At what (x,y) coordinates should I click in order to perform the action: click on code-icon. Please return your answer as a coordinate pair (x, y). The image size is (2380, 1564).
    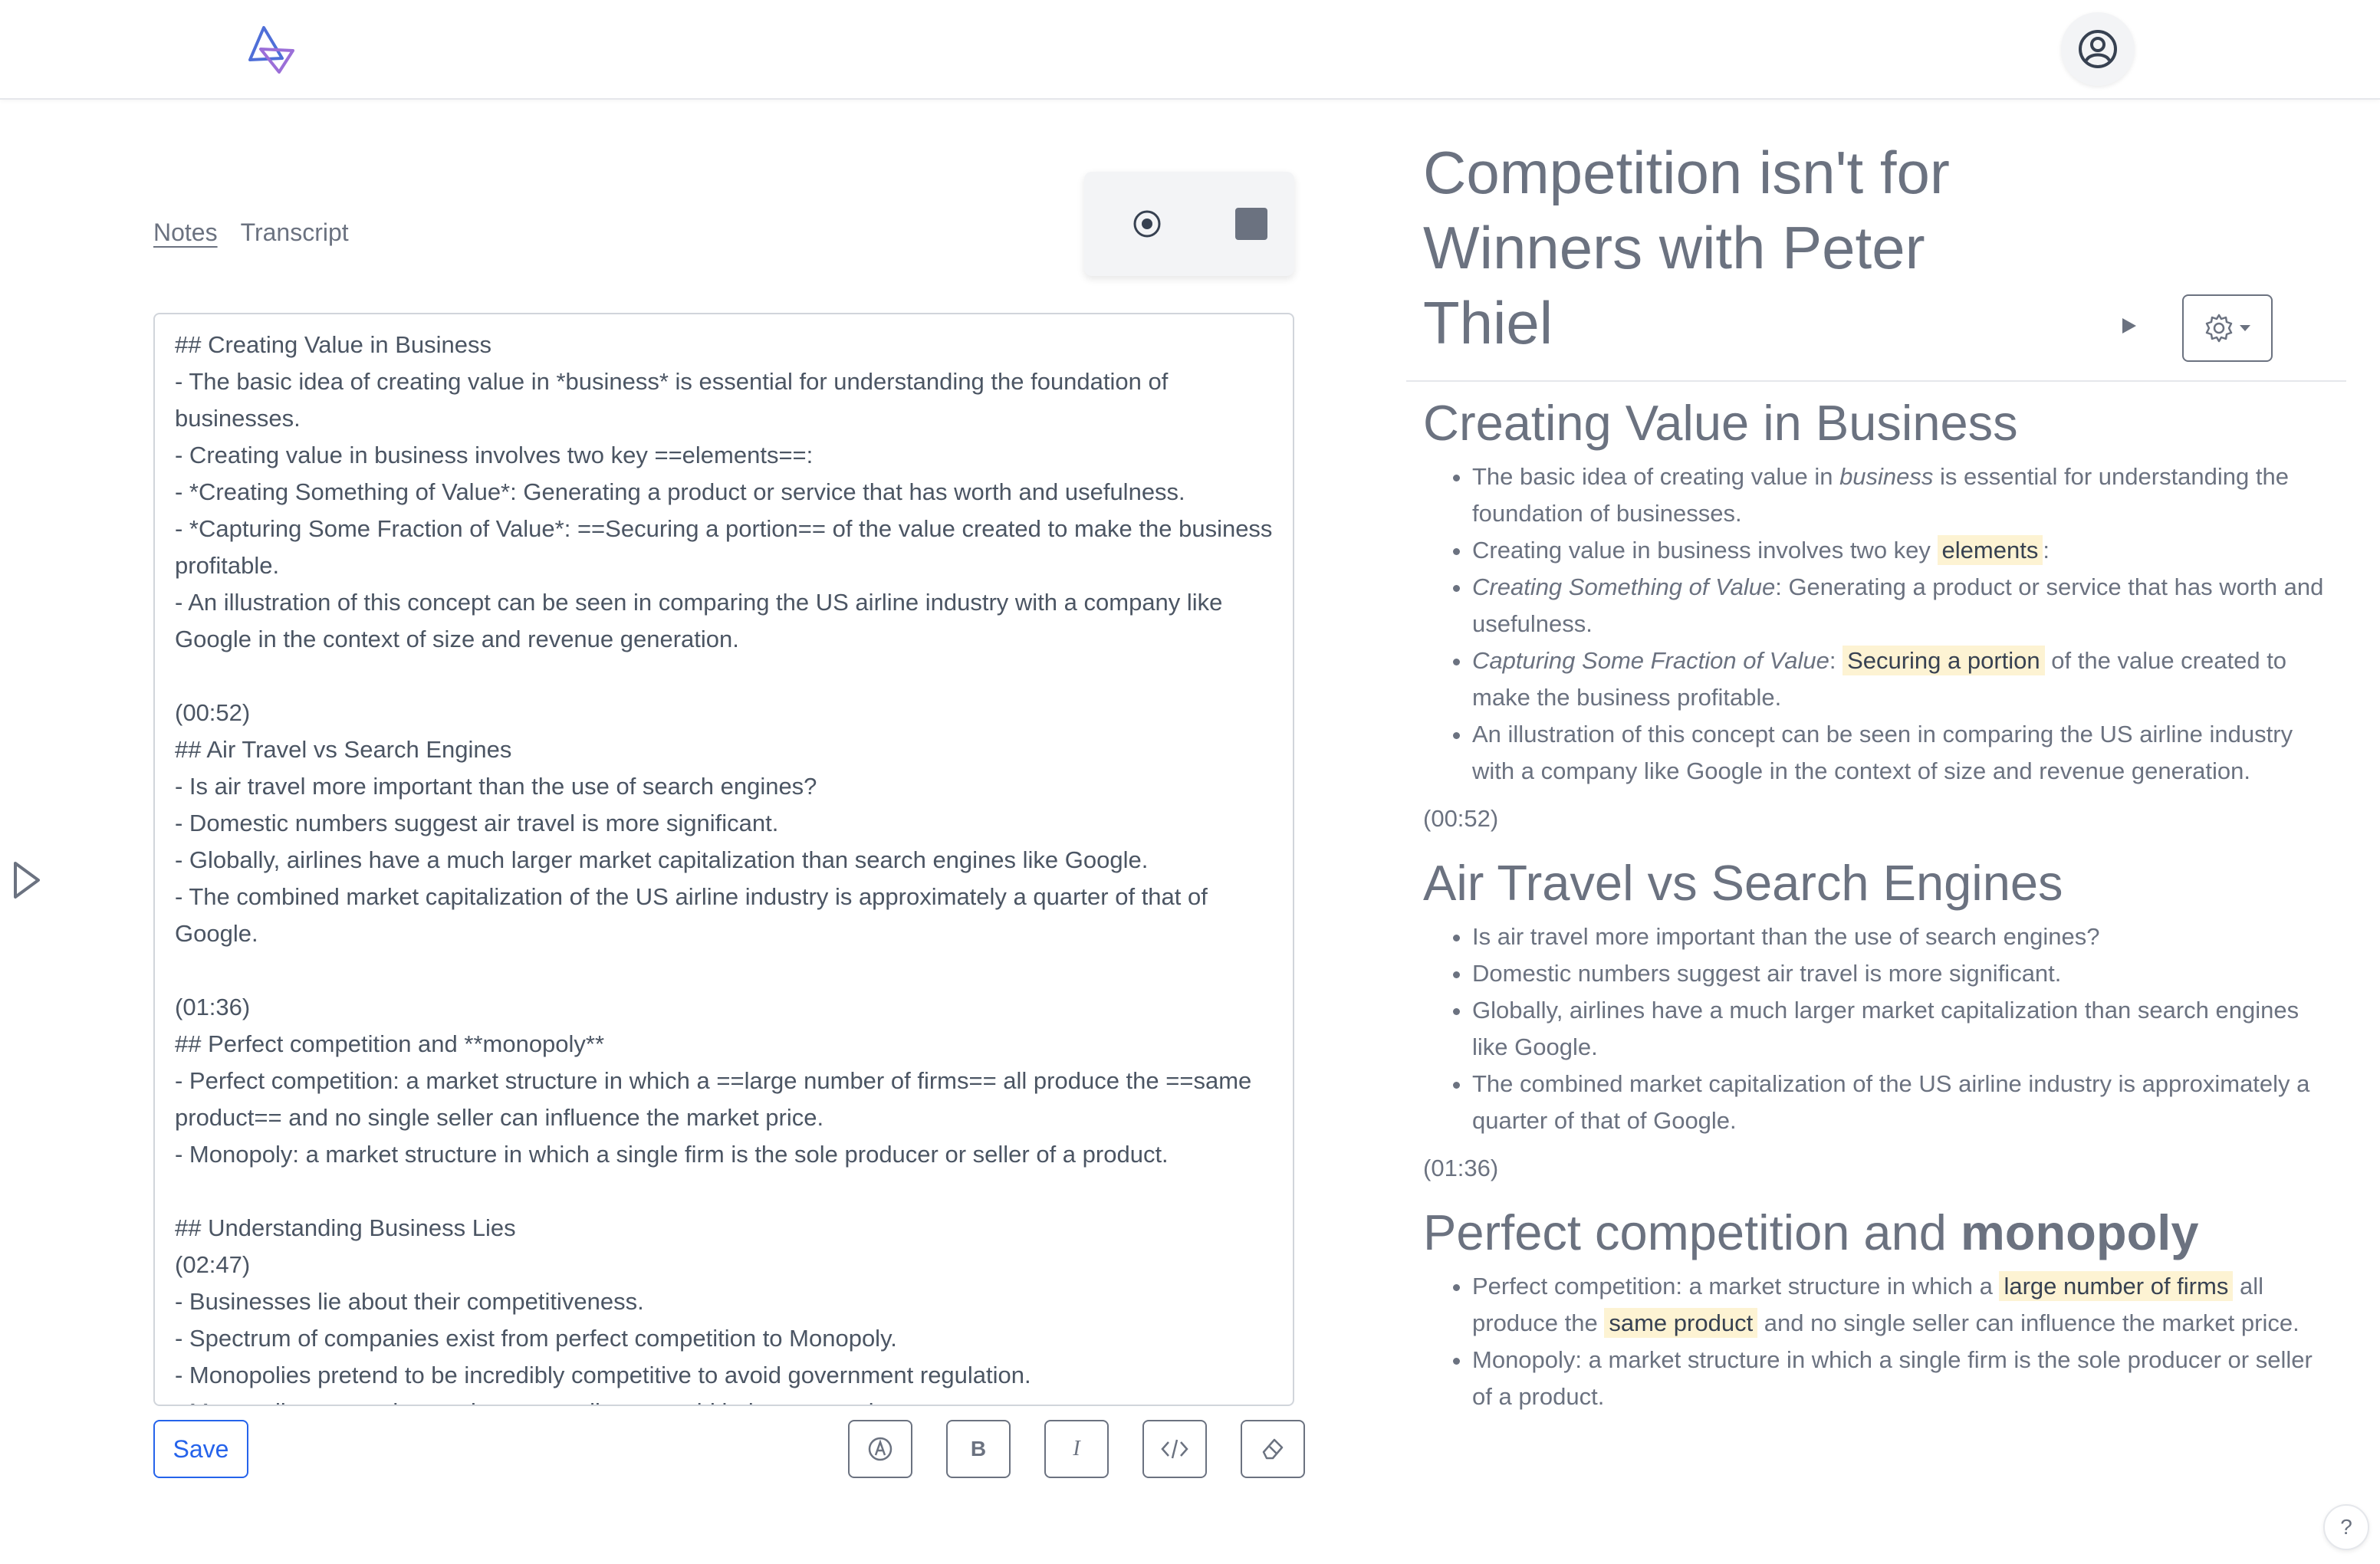
    Looking at the image, I should click on (1174, 1449).